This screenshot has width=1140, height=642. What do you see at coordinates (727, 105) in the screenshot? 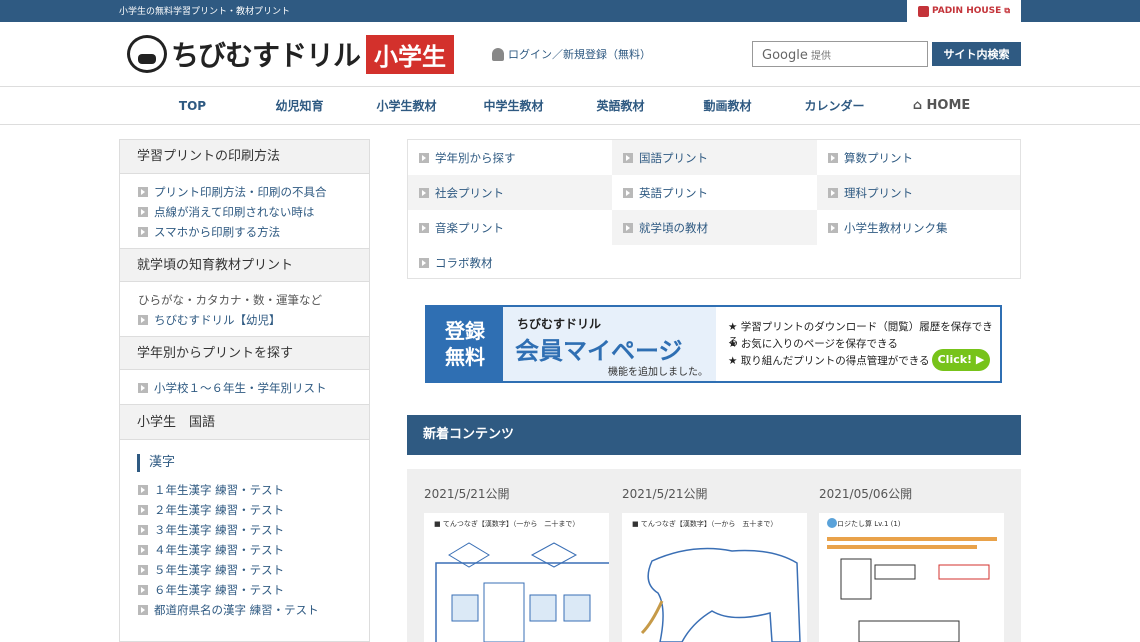
I see `nav-video: 動画教材` at bounding box center [727, 105].